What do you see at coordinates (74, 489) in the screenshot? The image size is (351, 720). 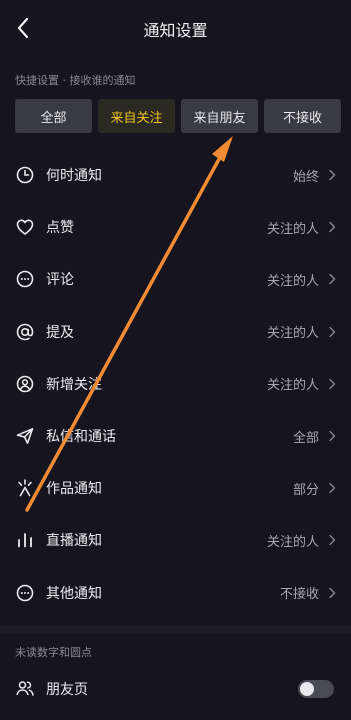 I see `list-item-label: 作品通知` at bounding box center [74, 489].